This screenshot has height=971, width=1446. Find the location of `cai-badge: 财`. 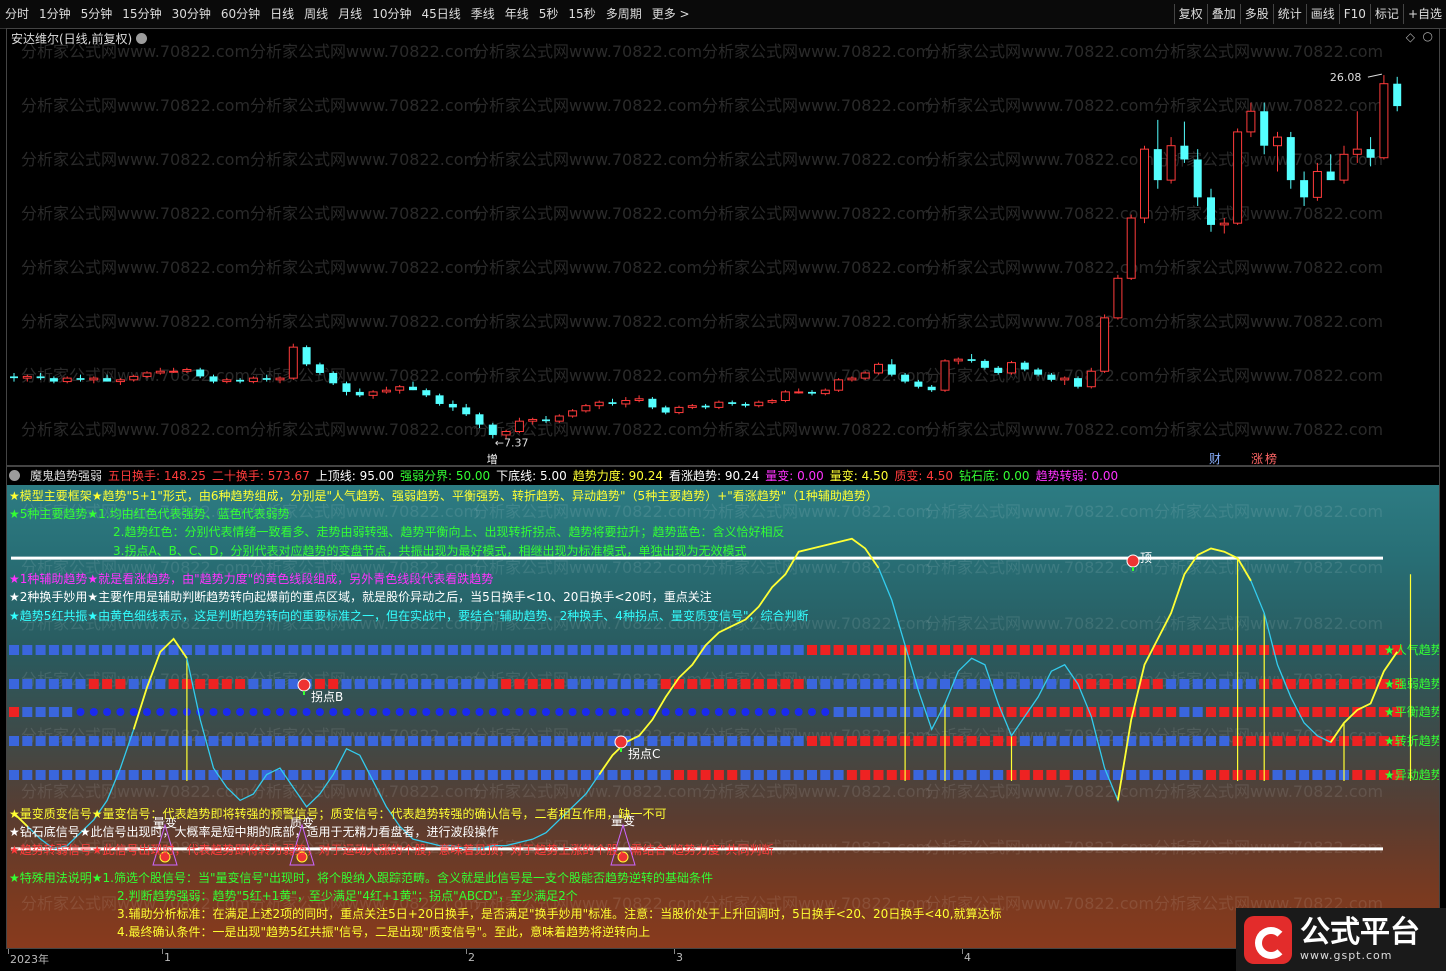

cai-badge: 财 is located at coordinates (1215, 458).